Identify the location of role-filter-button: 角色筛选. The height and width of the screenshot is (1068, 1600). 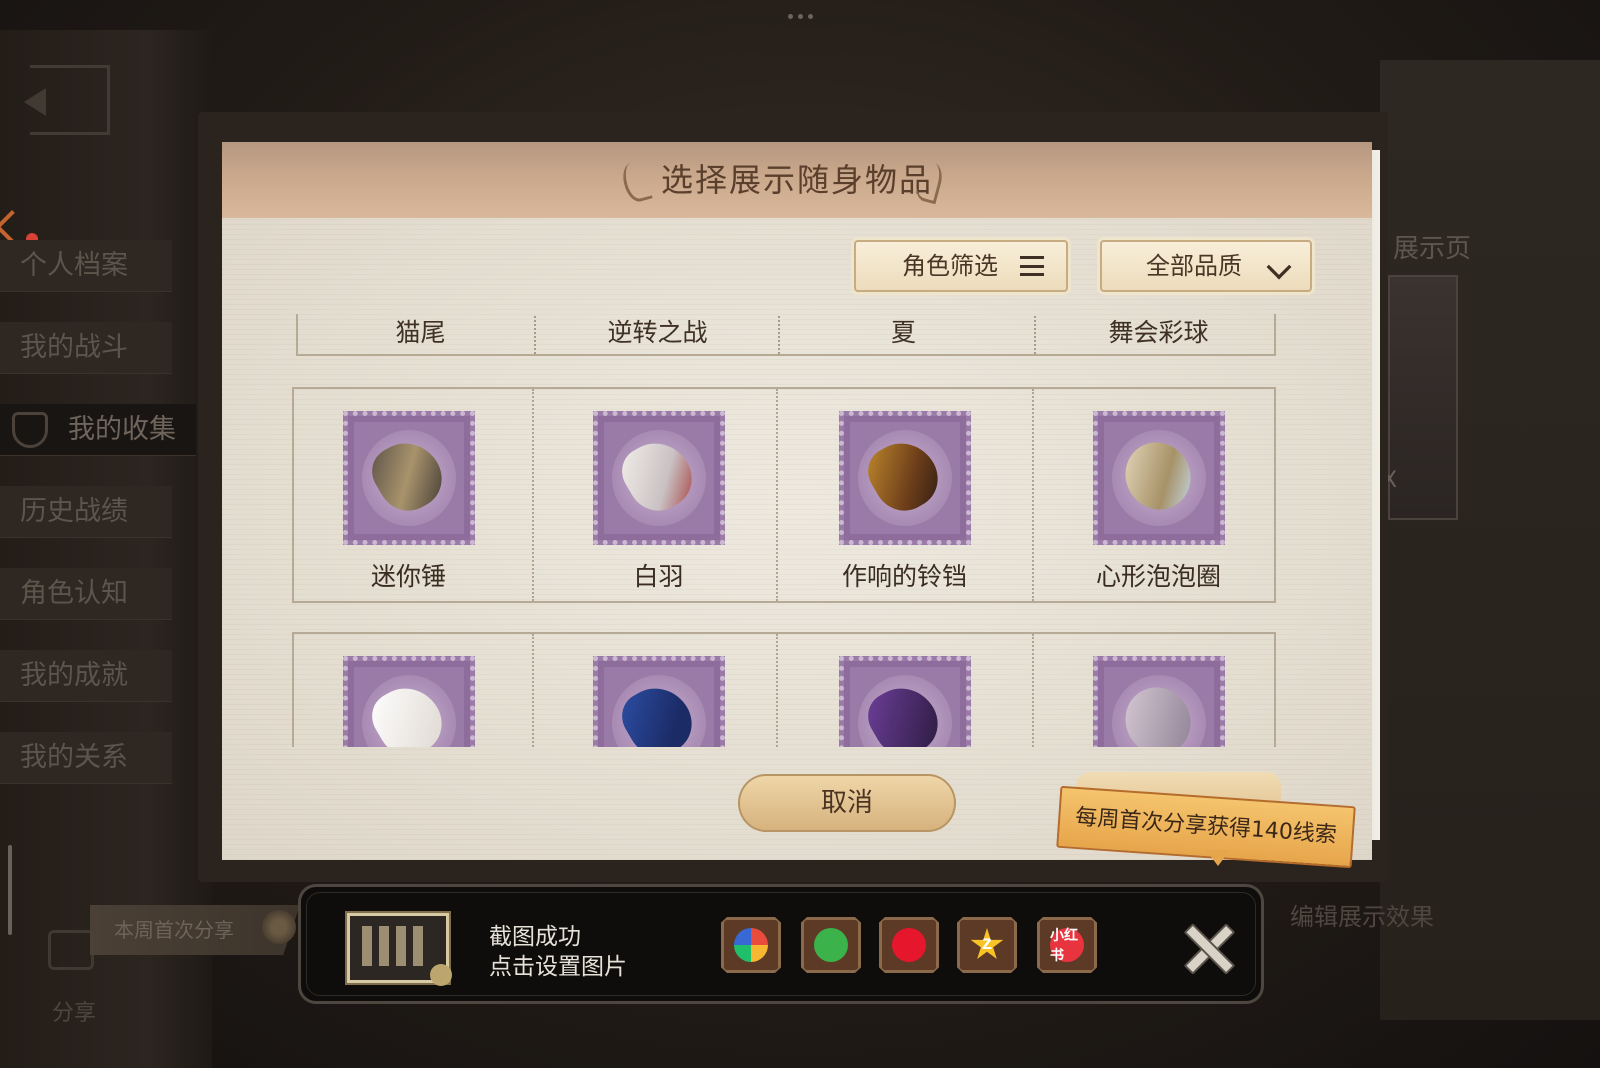
(961, 266).